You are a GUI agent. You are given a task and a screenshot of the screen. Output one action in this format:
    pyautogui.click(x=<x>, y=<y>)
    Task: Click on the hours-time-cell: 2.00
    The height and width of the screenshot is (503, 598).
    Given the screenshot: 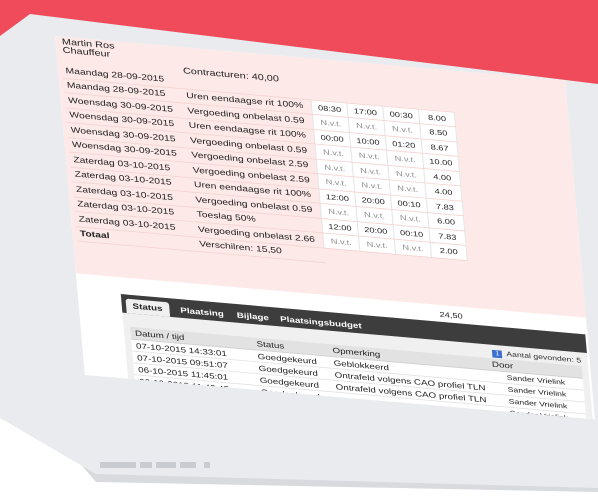 What is the action you would take?
    pyautogui.click(x=449, y=251)
    